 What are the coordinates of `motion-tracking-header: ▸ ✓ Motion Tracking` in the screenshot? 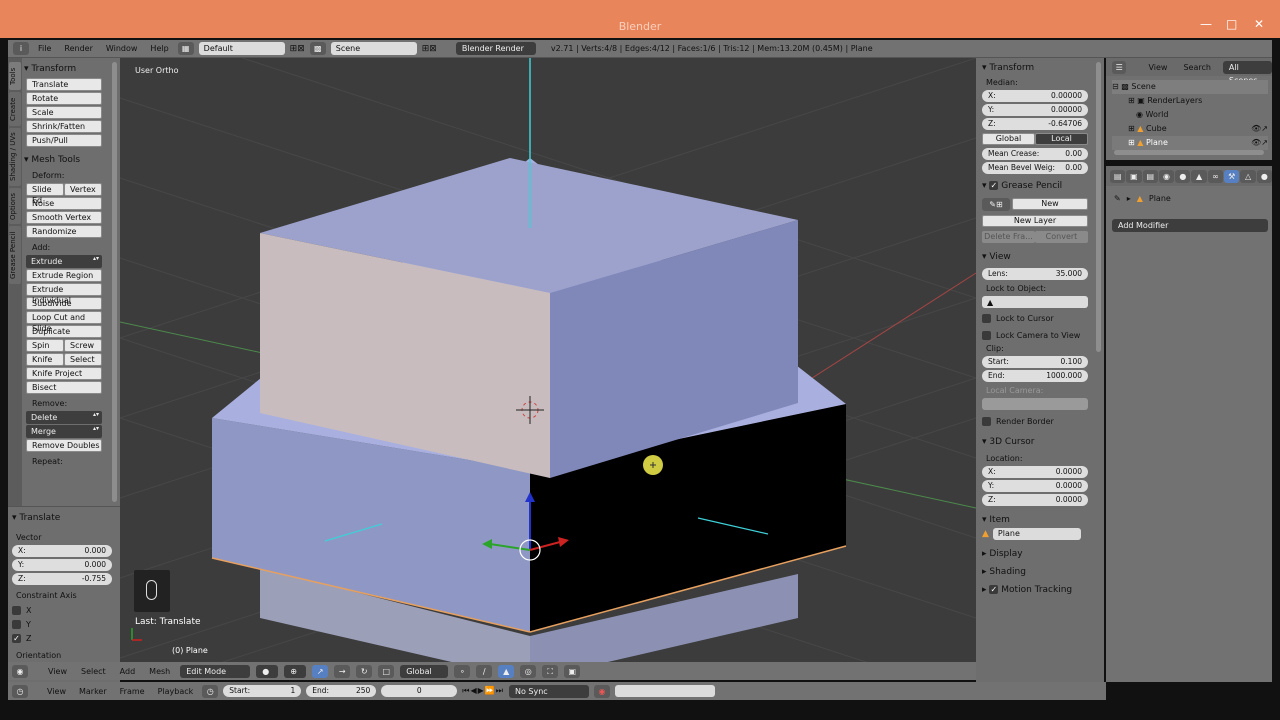 It's located at (1035, 590).